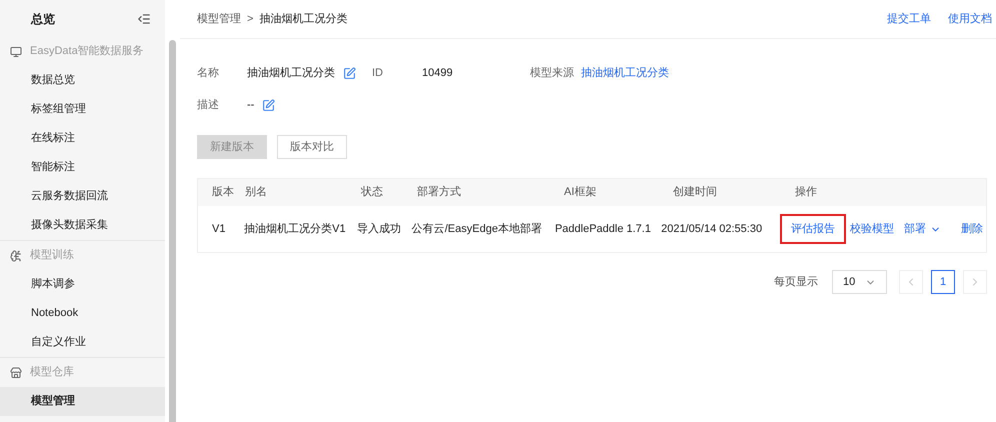  What do you see at coordinates (52, 372) in the screenshot?
I see `group-label: 模型仓库` at bounding box center [52, 372].